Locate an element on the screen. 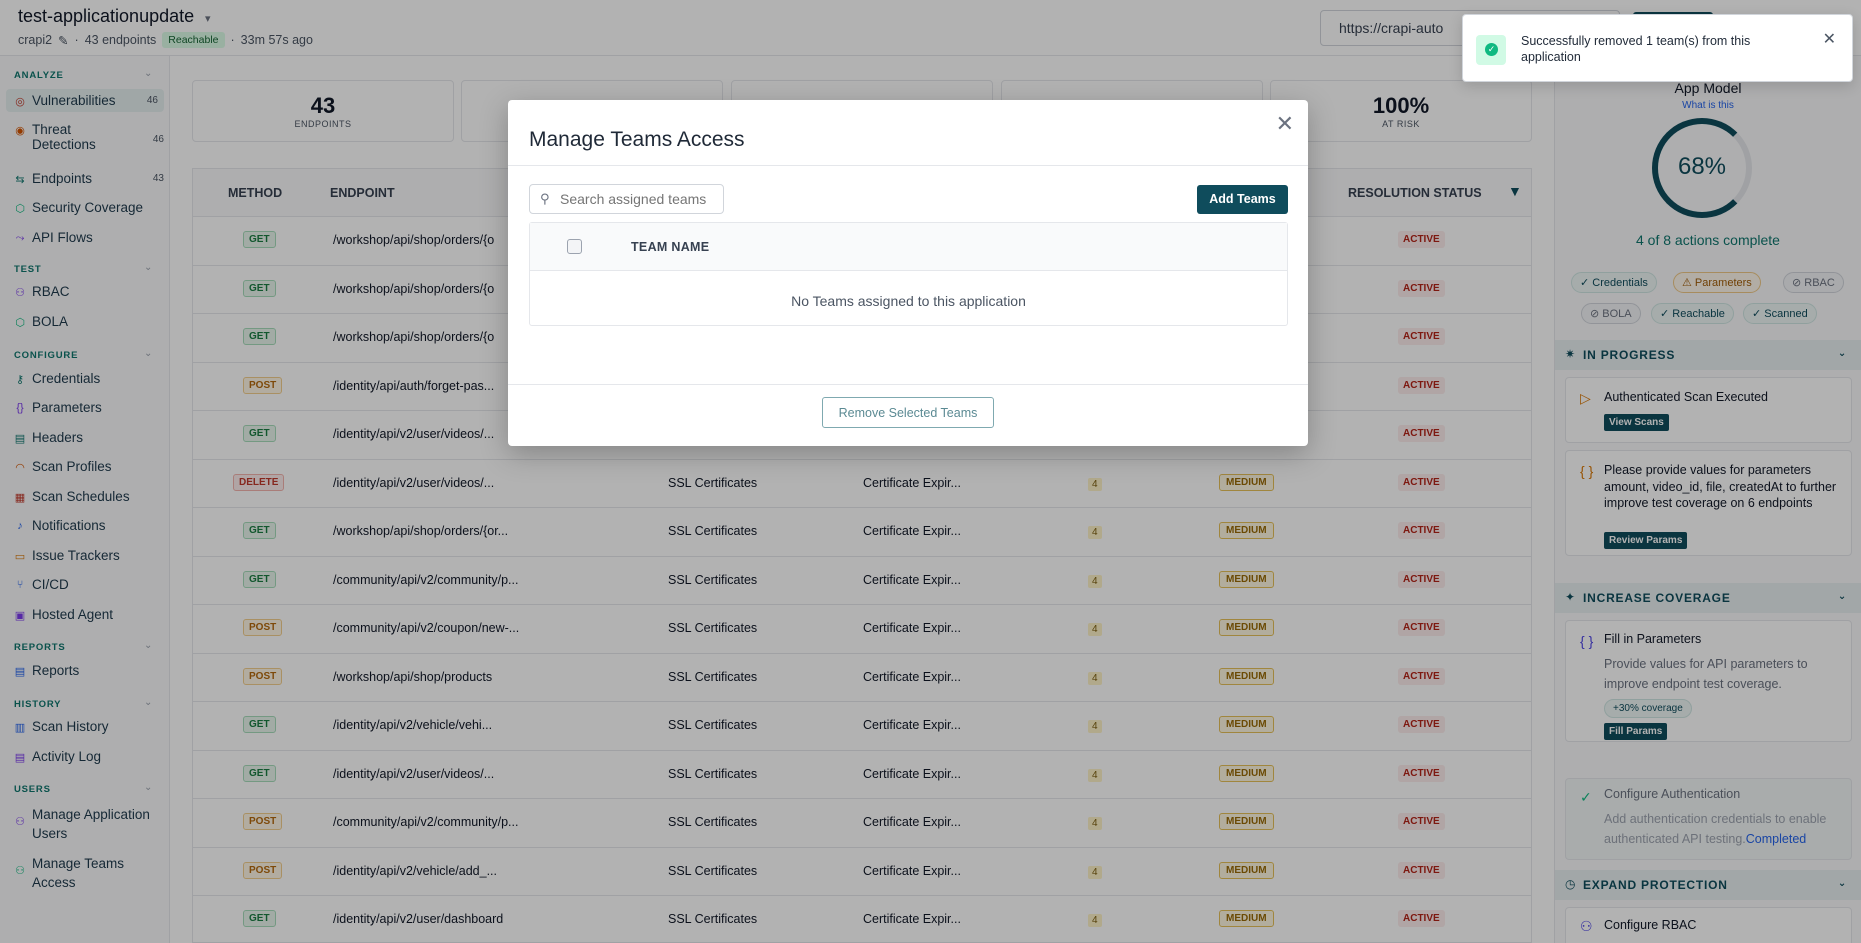 Image resolution: width=1861 pixels, height=943 pixels. teams-table-header: TEAM NAME is located at coordinates (908, 247).